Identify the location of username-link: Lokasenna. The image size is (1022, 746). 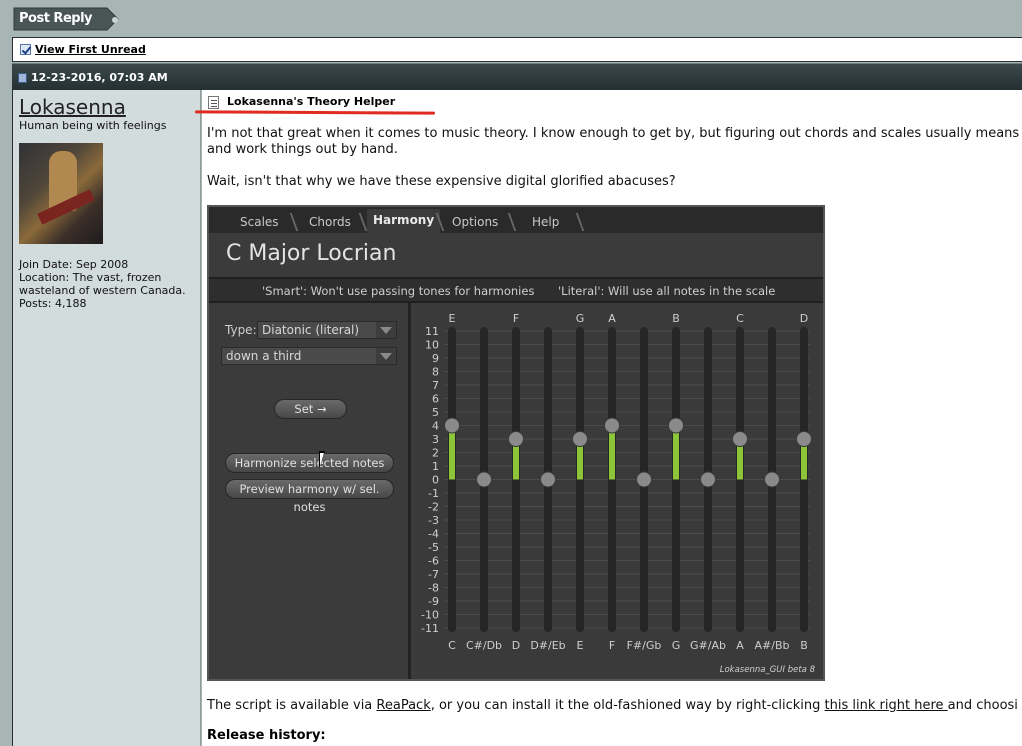
(72, 107).